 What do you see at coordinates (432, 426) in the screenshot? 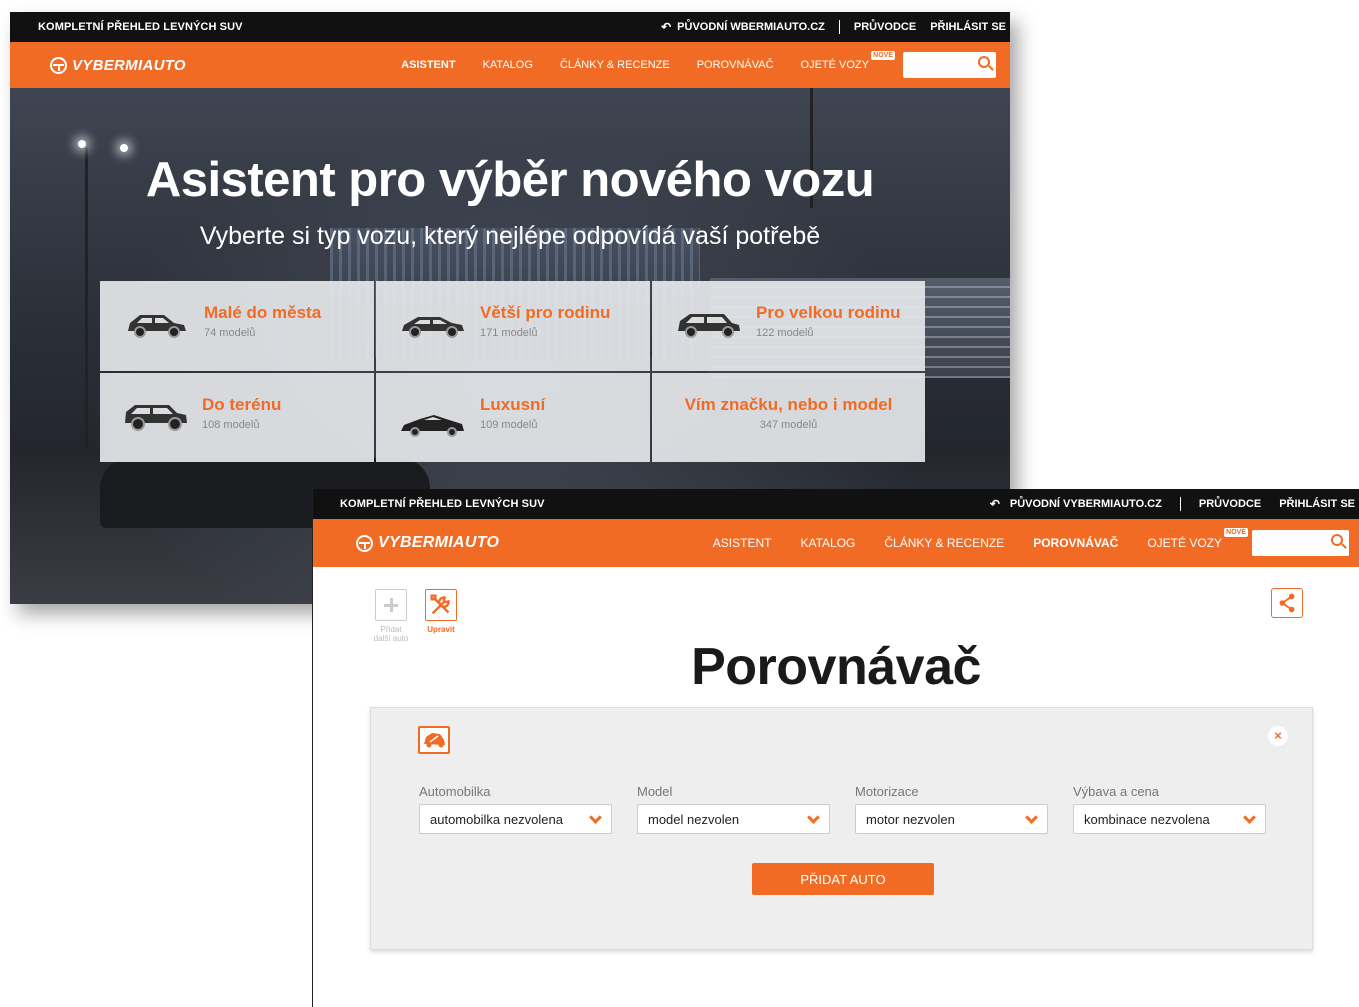
I see `sports-car-icon` at bounding box center [432, 426].